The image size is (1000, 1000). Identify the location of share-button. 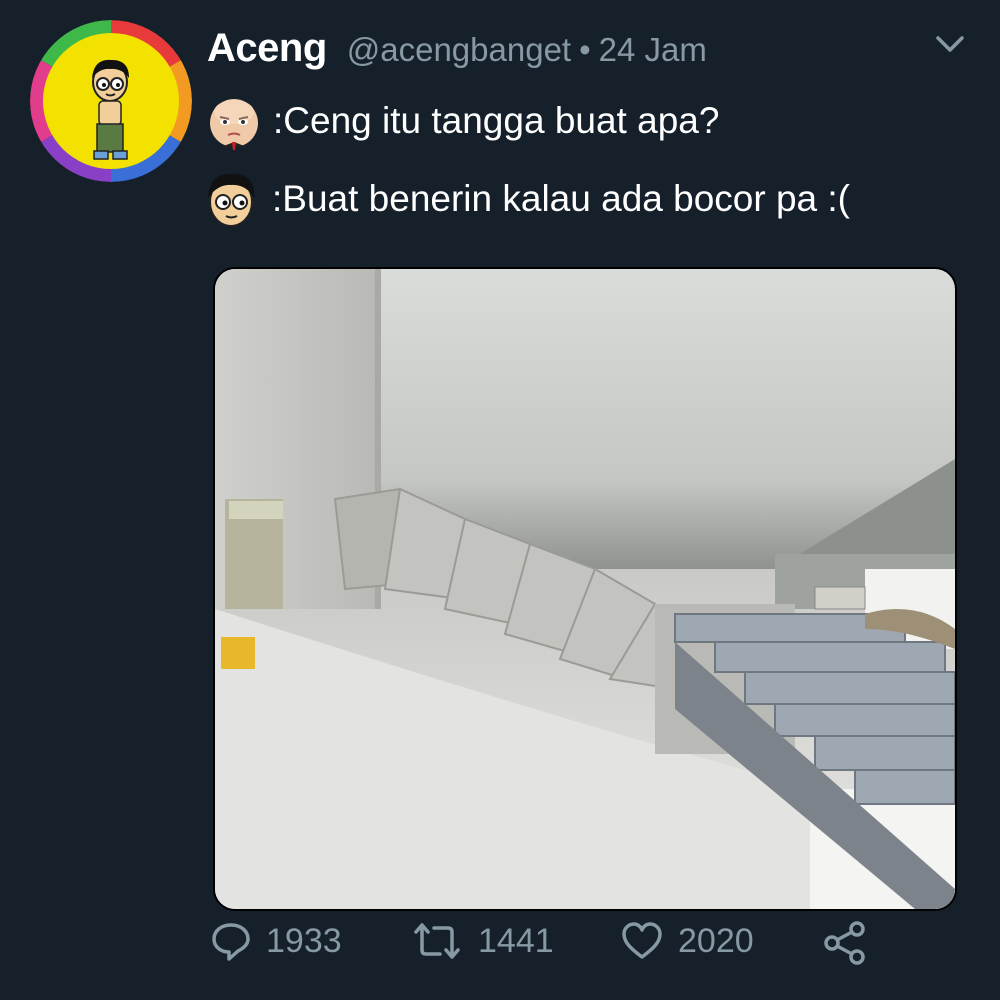
(845, 943).